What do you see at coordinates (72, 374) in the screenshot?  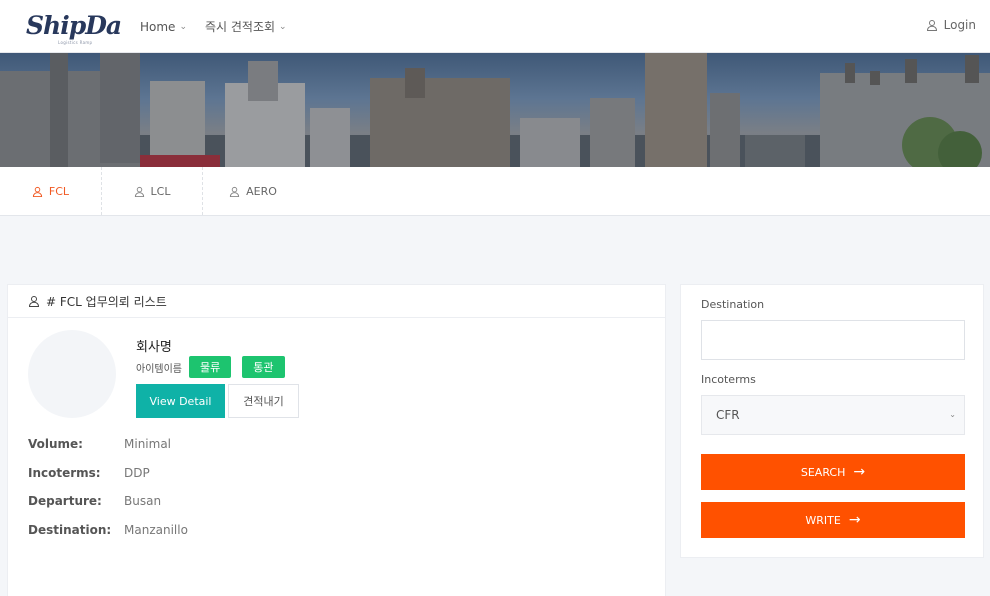 I see `company-avatar` at bounding box center [72, 374].